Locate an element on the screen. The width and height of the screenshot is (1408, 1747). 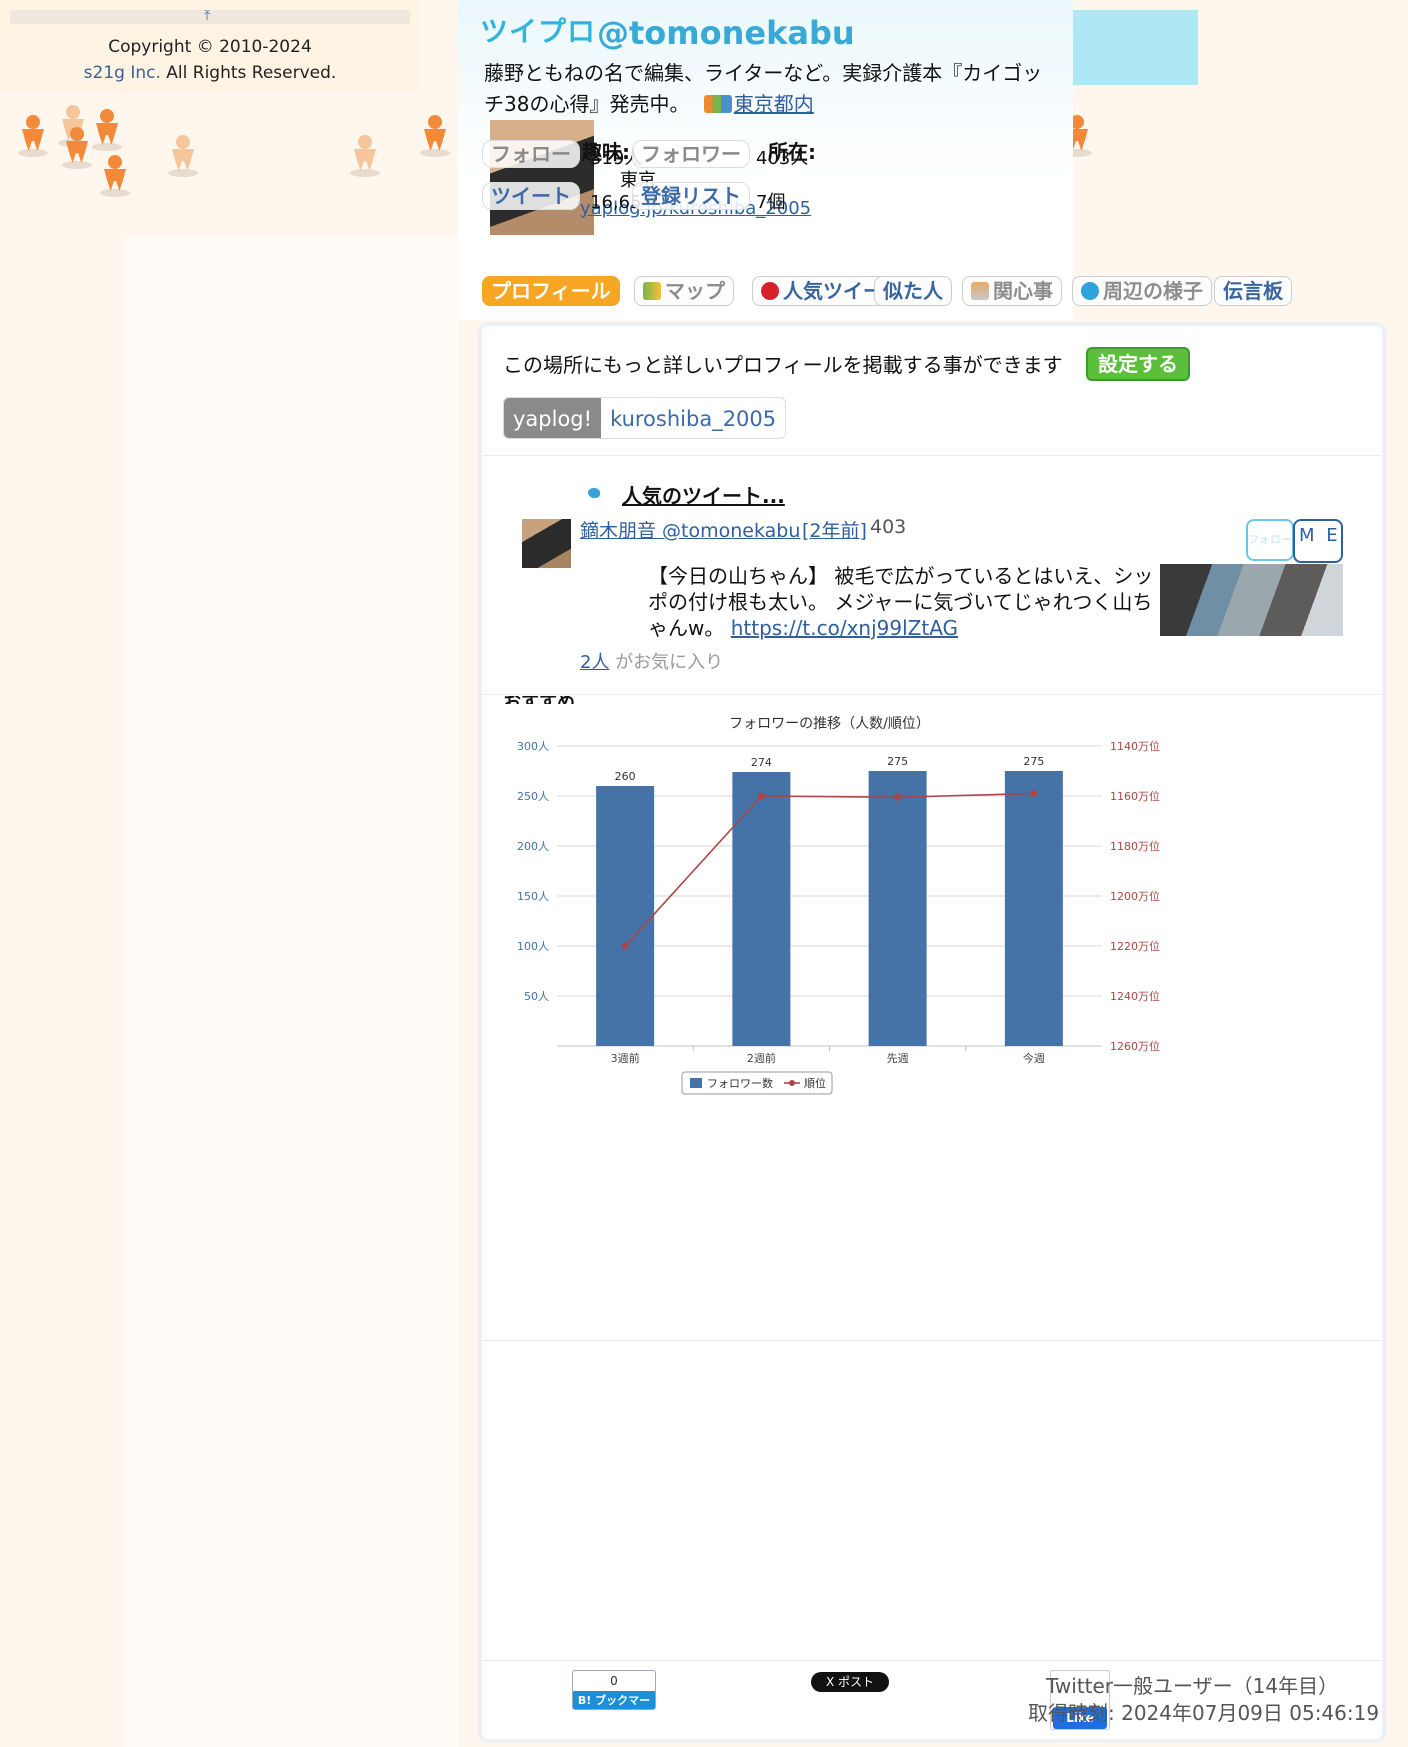
tab-surroundings-label: 周辺の様子 is located at coordinates (1153, 291).